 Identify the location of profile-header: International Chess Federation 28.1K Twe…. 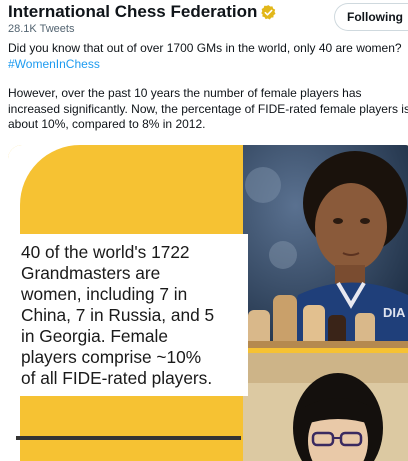
(208, 20).